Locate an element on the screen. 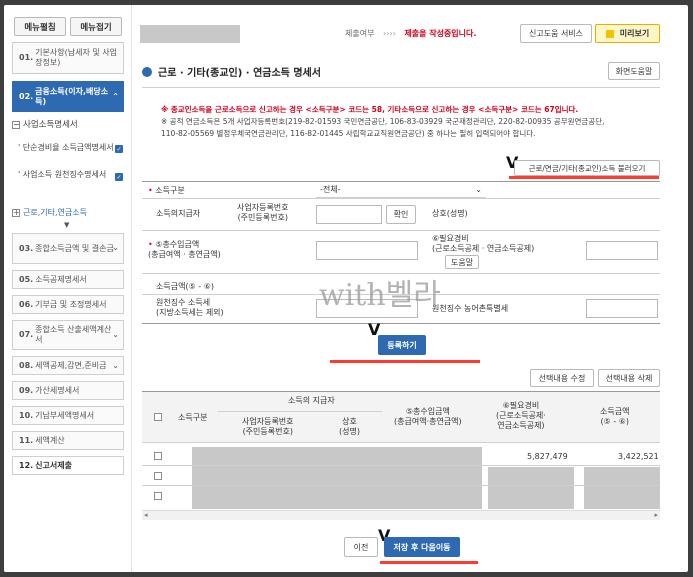  sidebar-item-label: 가산세명세서 is located at coordinates (57, 390).